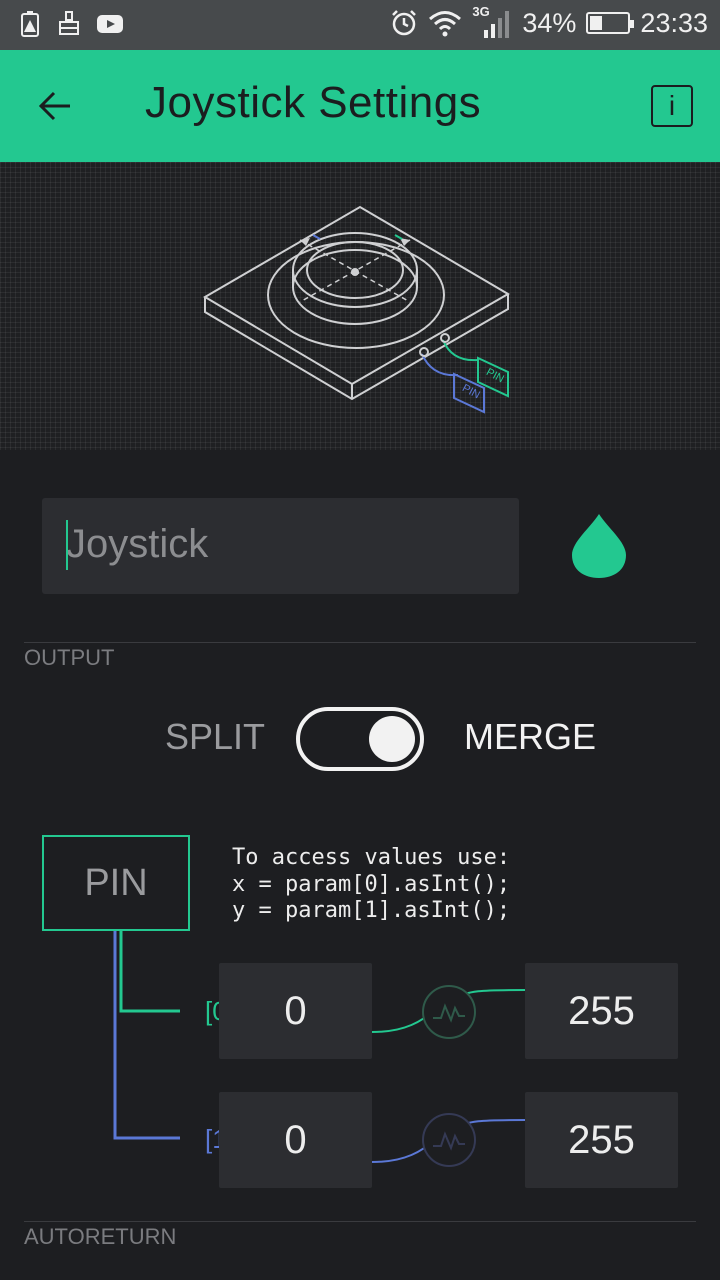 This screenshot has height=1280, width=720. I want to click on widget-name-field, so click(280, 546).